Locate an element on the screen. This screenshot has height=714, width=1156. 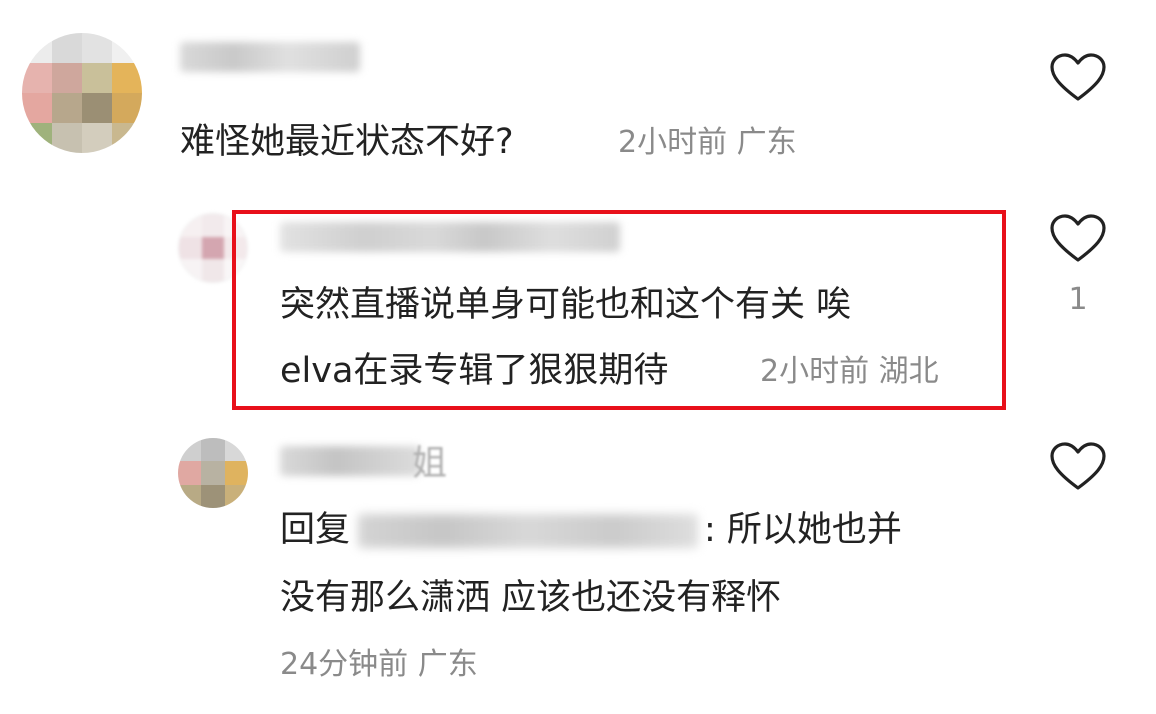
replied-username-blurred is located at coordinates (528, 531).